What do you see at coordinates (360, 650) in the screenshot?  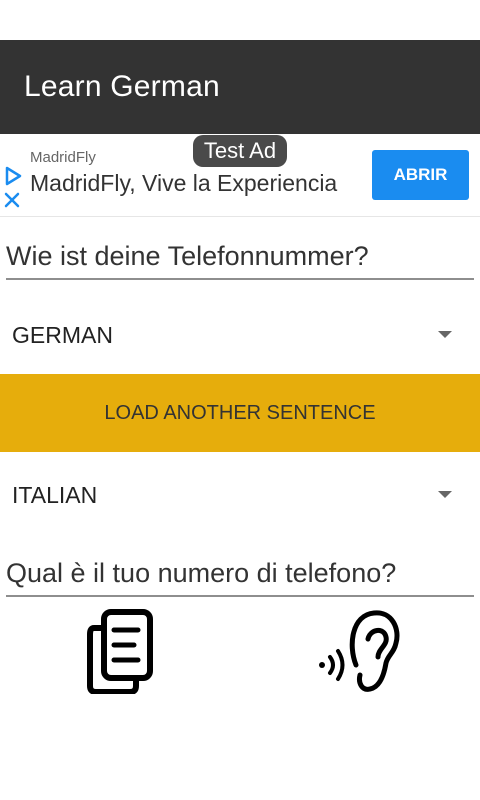 I see `ear-sound-icon` at bounding box center [360, 650].